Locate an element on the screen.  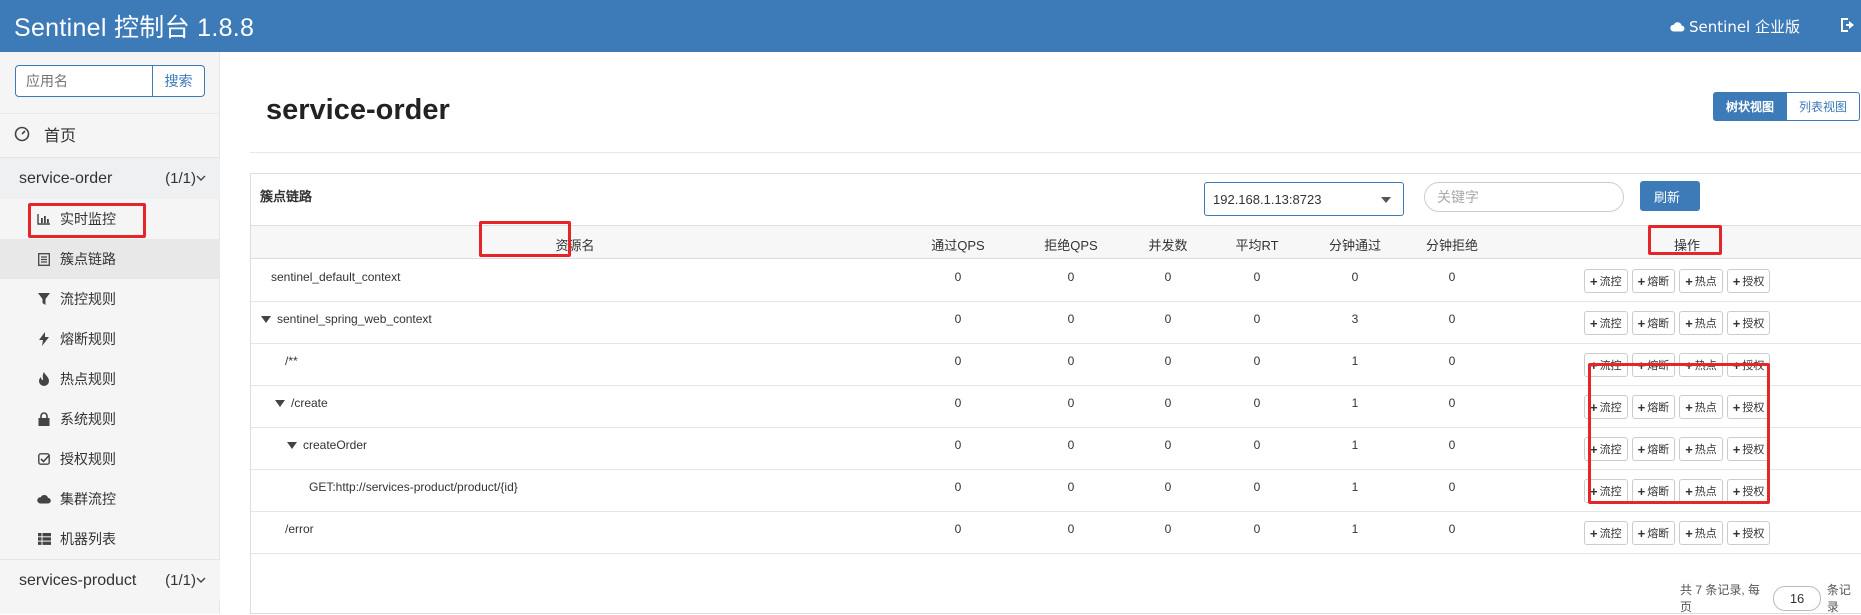
action-label: 热点 is located at coordinates (1705, 282).